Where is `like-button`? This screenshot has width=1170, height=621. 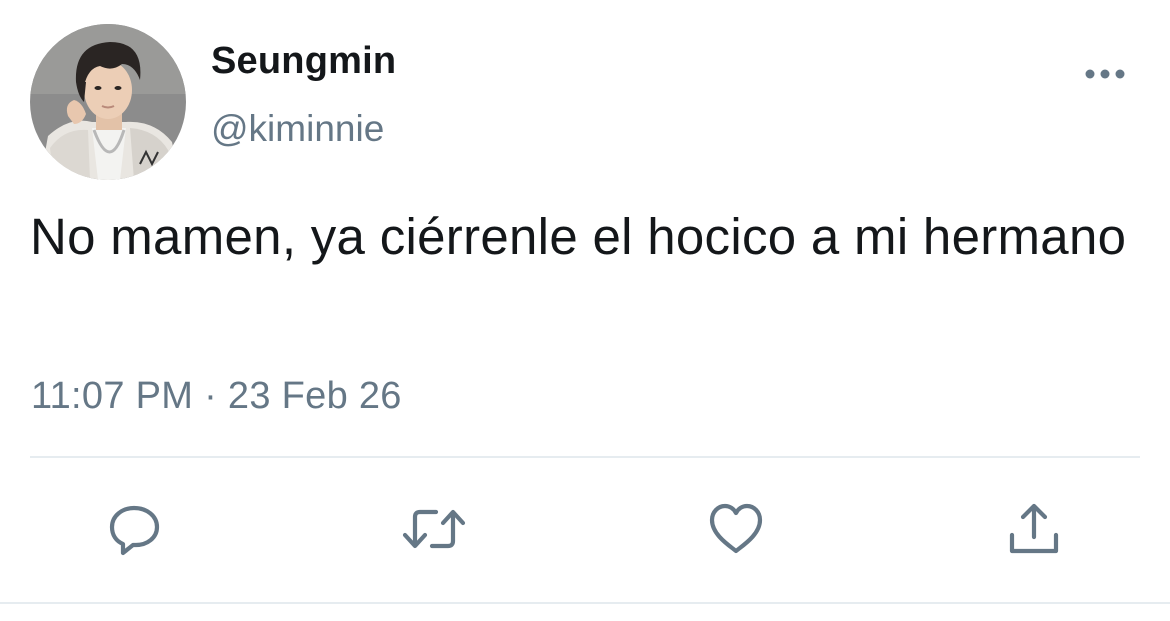
like-button is located at coordinates (736, 529).